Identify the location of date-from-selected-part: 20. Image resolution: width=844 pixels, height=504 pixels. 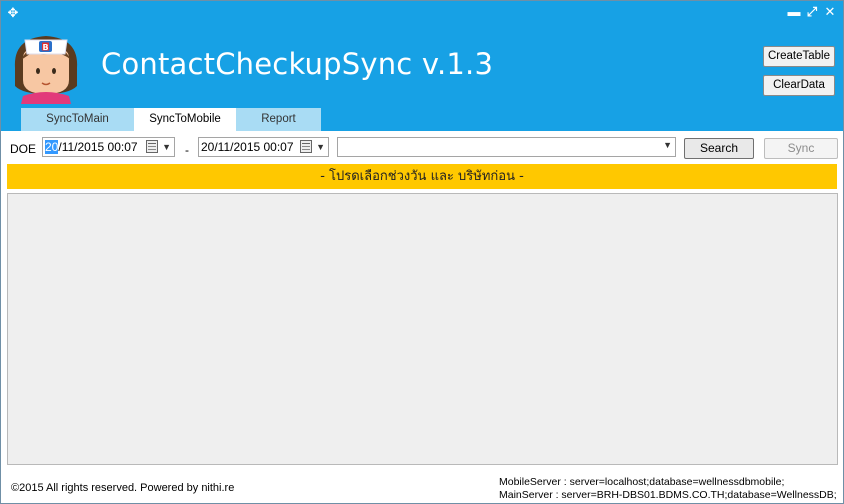
(52, 147).